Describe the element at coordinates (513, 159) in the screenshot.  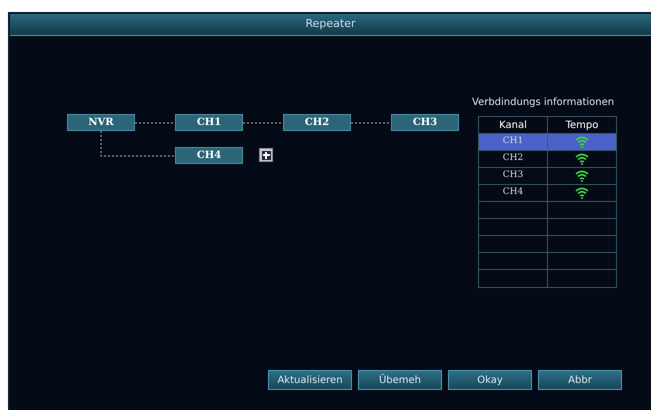
I see `table-cell-text: CH2` at that location.